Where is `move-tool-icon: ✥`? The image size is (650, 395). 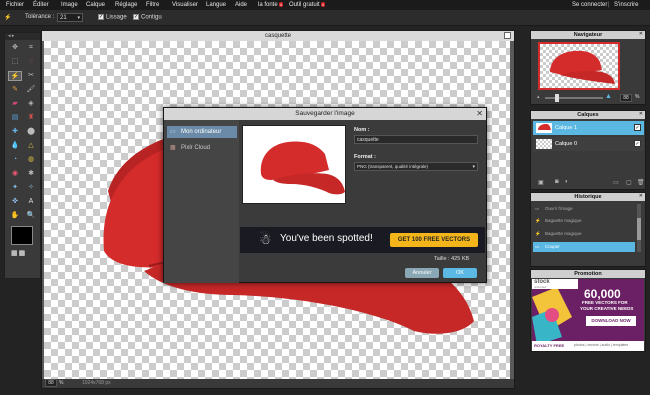
move-tool-icon: ✥ is located at coordinates (15, 48).